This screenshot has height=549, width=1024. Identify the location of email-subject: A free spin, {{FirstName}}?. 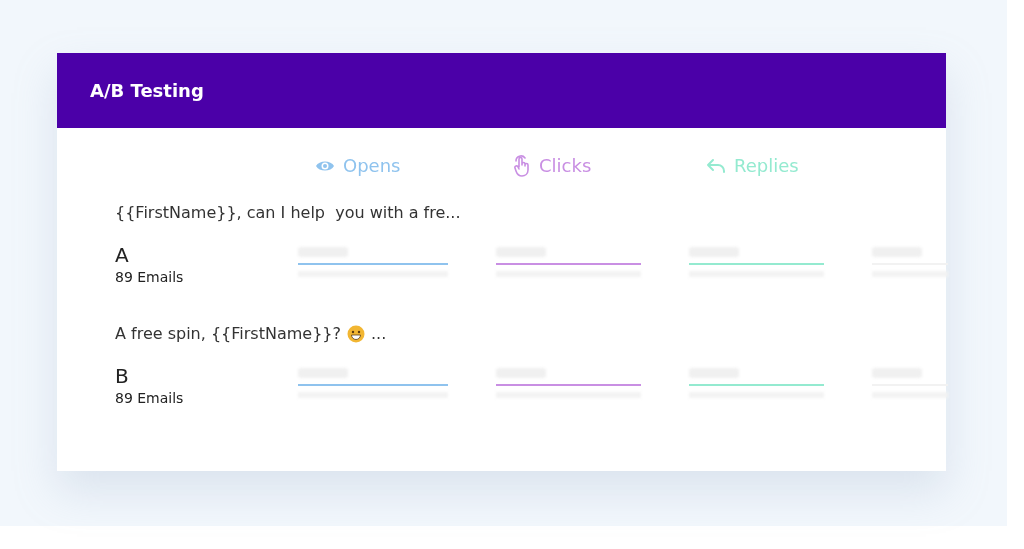
(228, 334).